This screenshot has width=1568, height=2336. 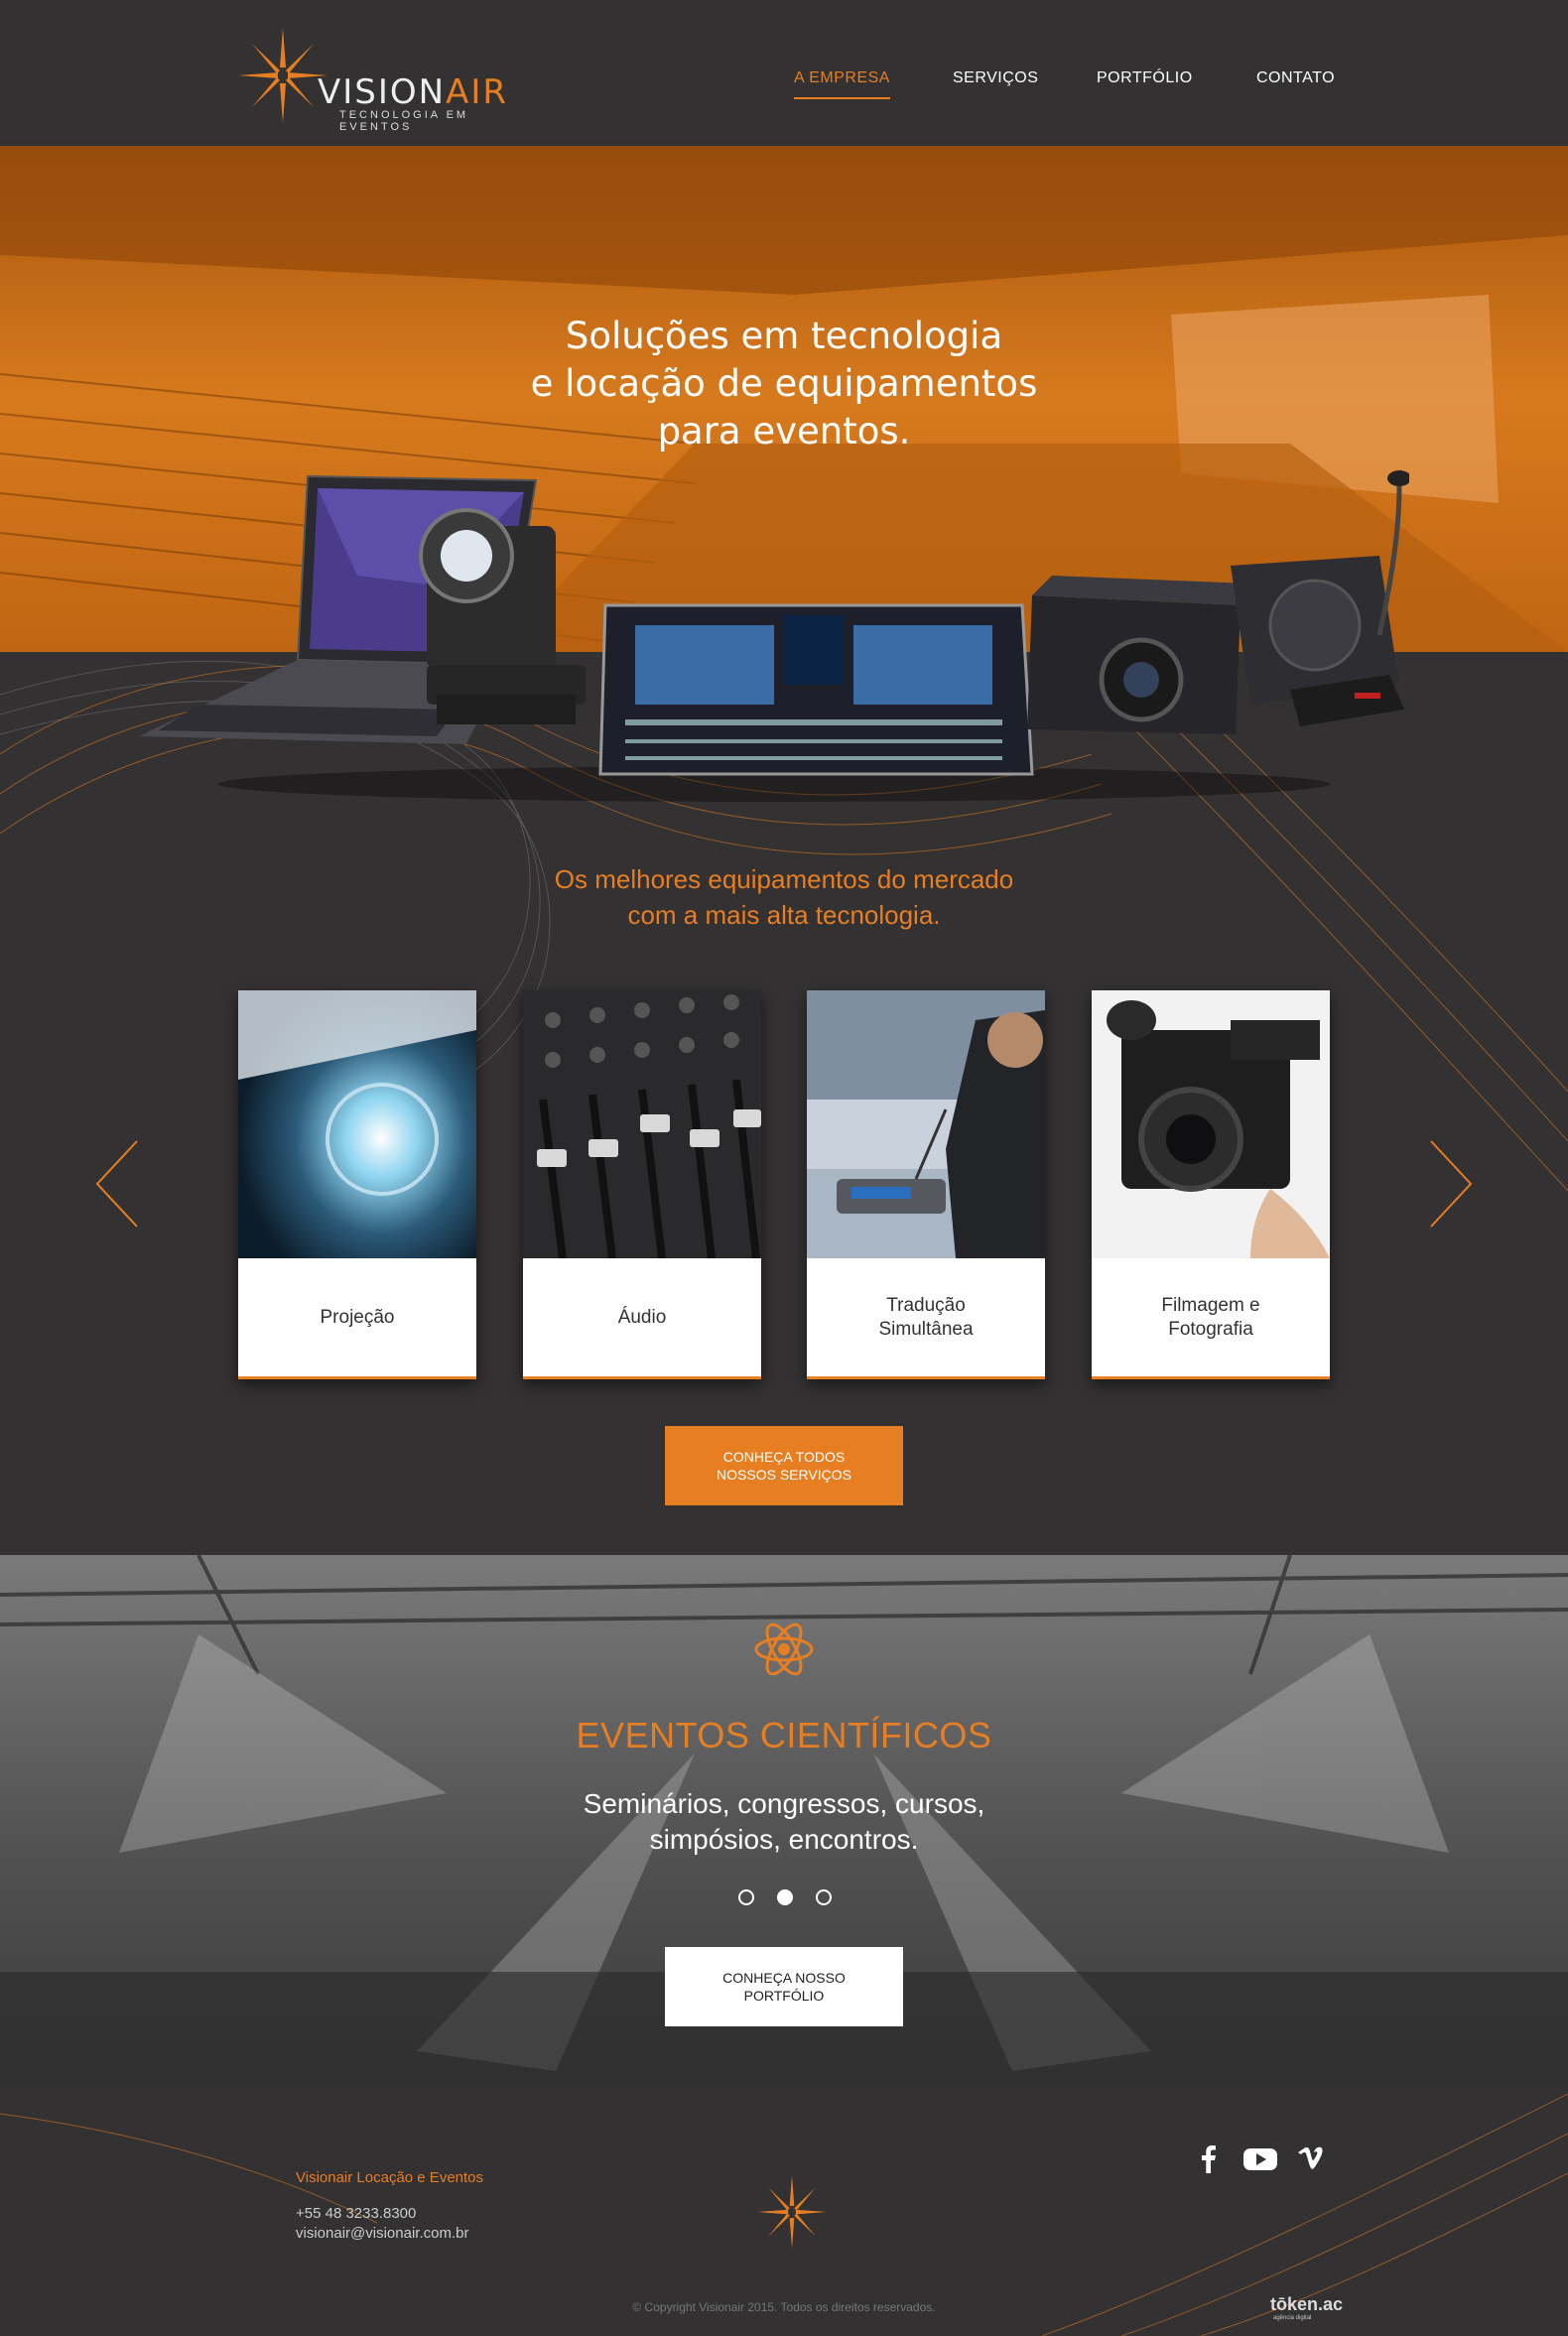 I want to click on events-title: EVENTOS CIENTÍFICOS, so click(x=784, y=1735).